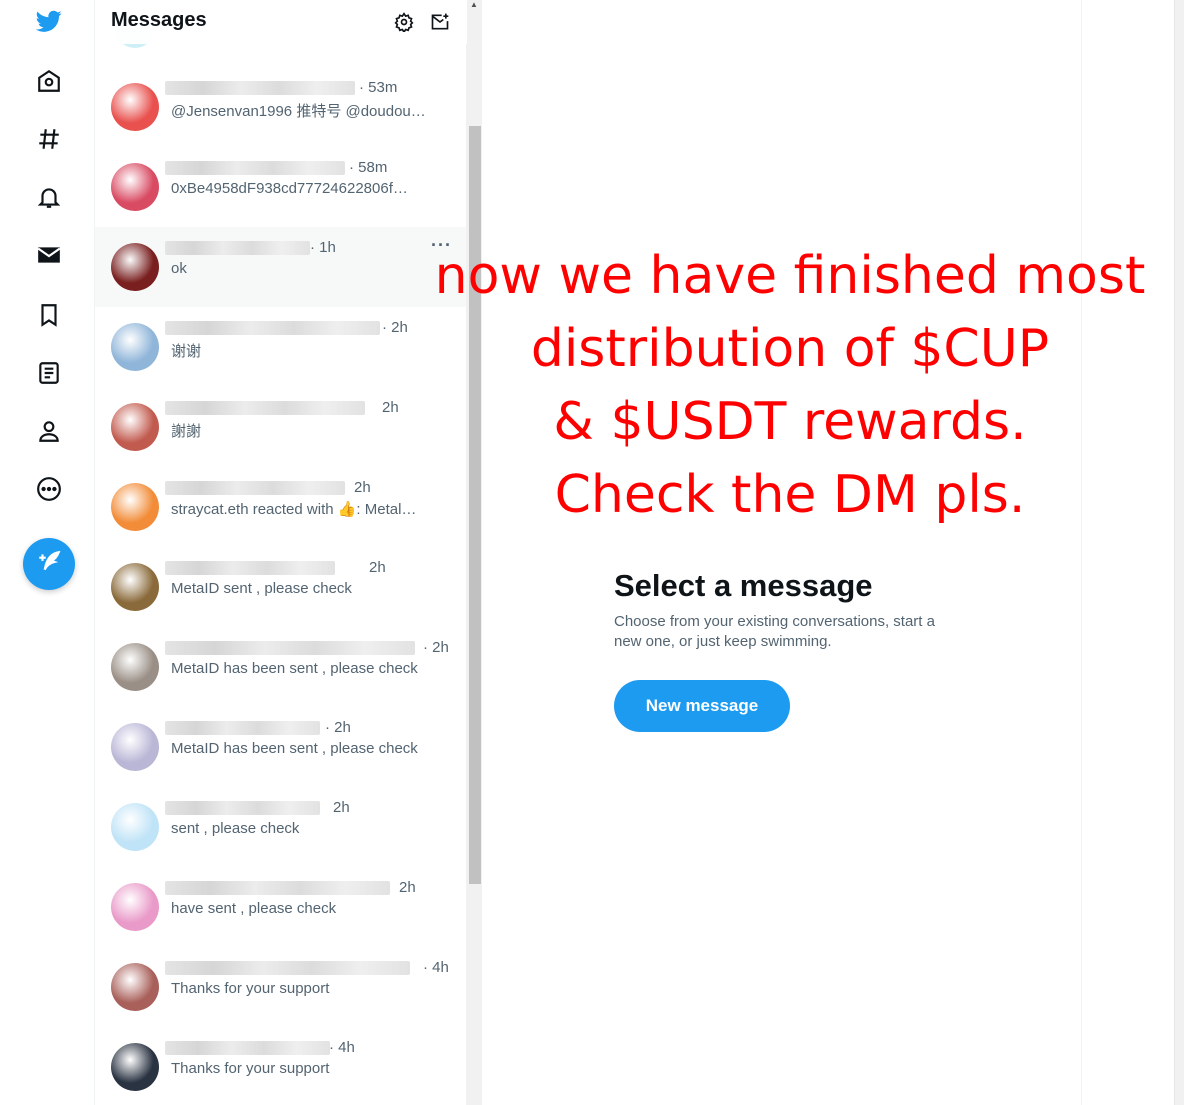  Describe the element at coordinates (186, 351) in the screenshot. I see `message-preview: 谢谢` at that location.